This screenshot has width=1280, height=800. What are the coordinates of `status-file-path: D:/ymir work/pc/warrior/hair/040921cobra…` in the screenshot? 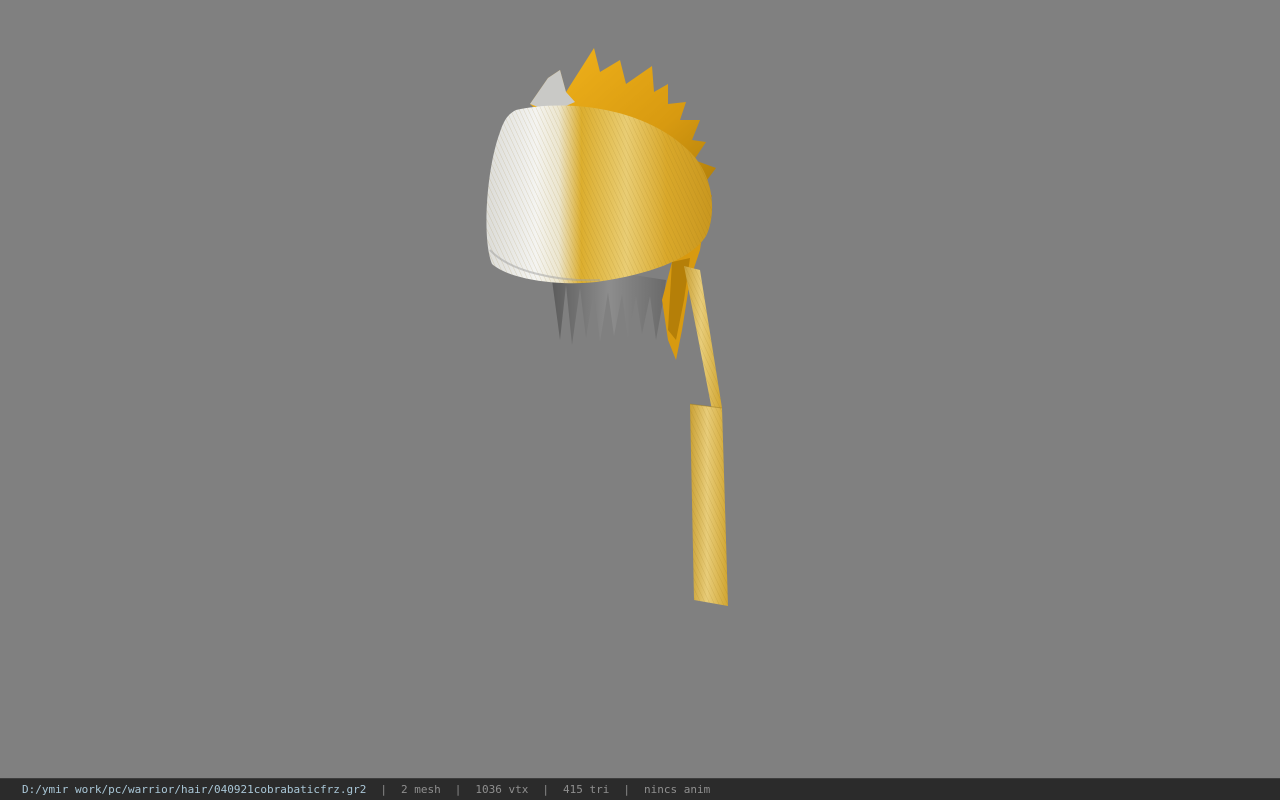 It's located at (194, 789).